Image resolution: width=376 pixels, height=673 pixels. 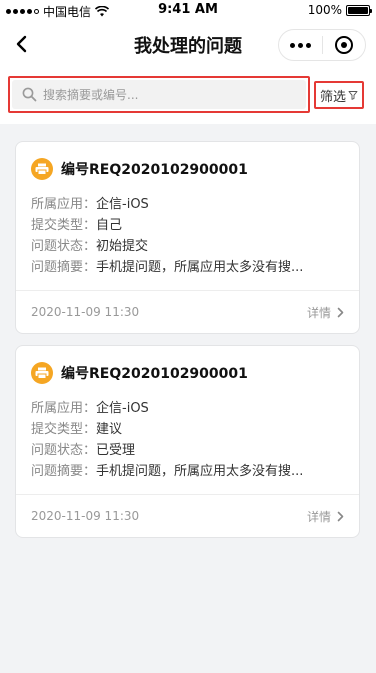 I want to click on nav-bar: 我处理的问题, so click(x=188, y=44).